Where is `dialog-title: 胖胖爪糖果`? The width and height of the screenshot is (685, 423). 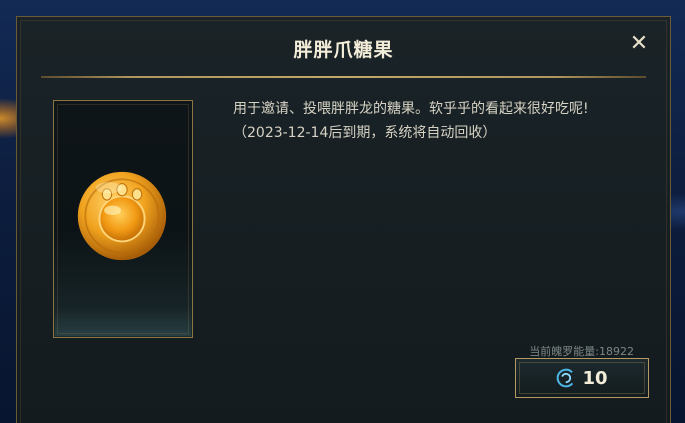
dialog-title: 胖胖爪糖果 is located at coordinates (343, 50).